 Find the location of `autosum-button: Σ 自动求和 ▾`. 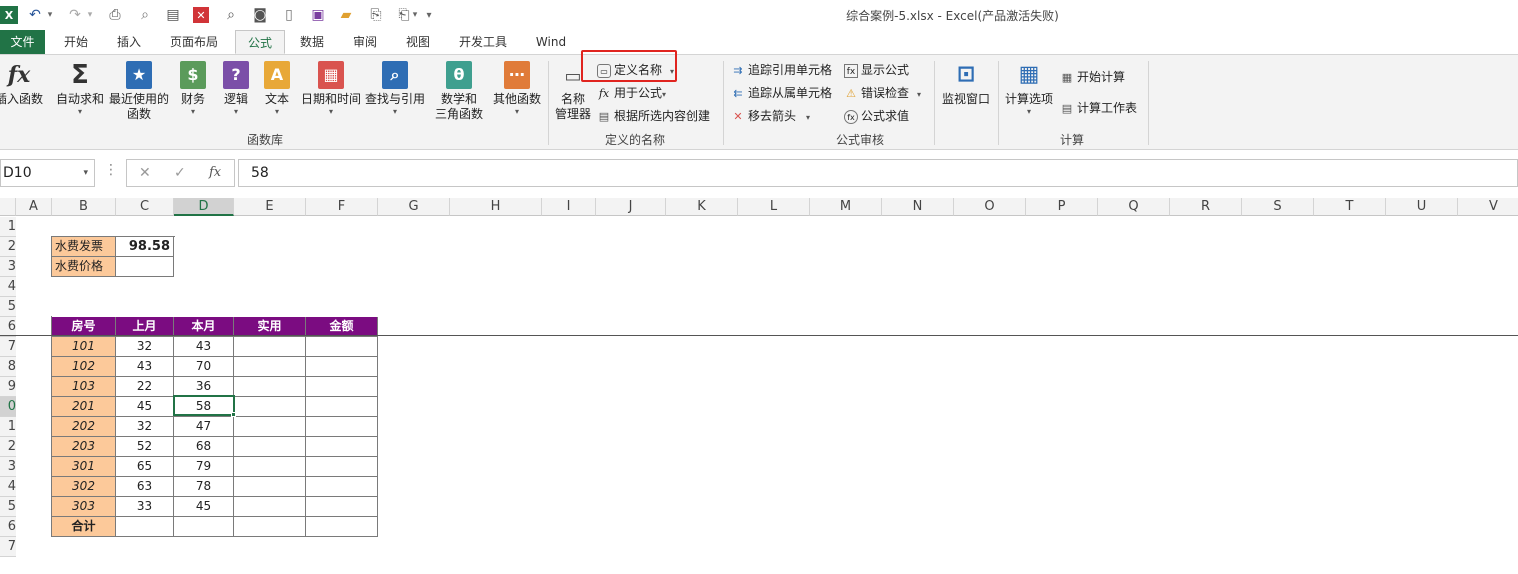

autosum-button: Σ 自动求和 ▾ is located at coordinates (80, 89).